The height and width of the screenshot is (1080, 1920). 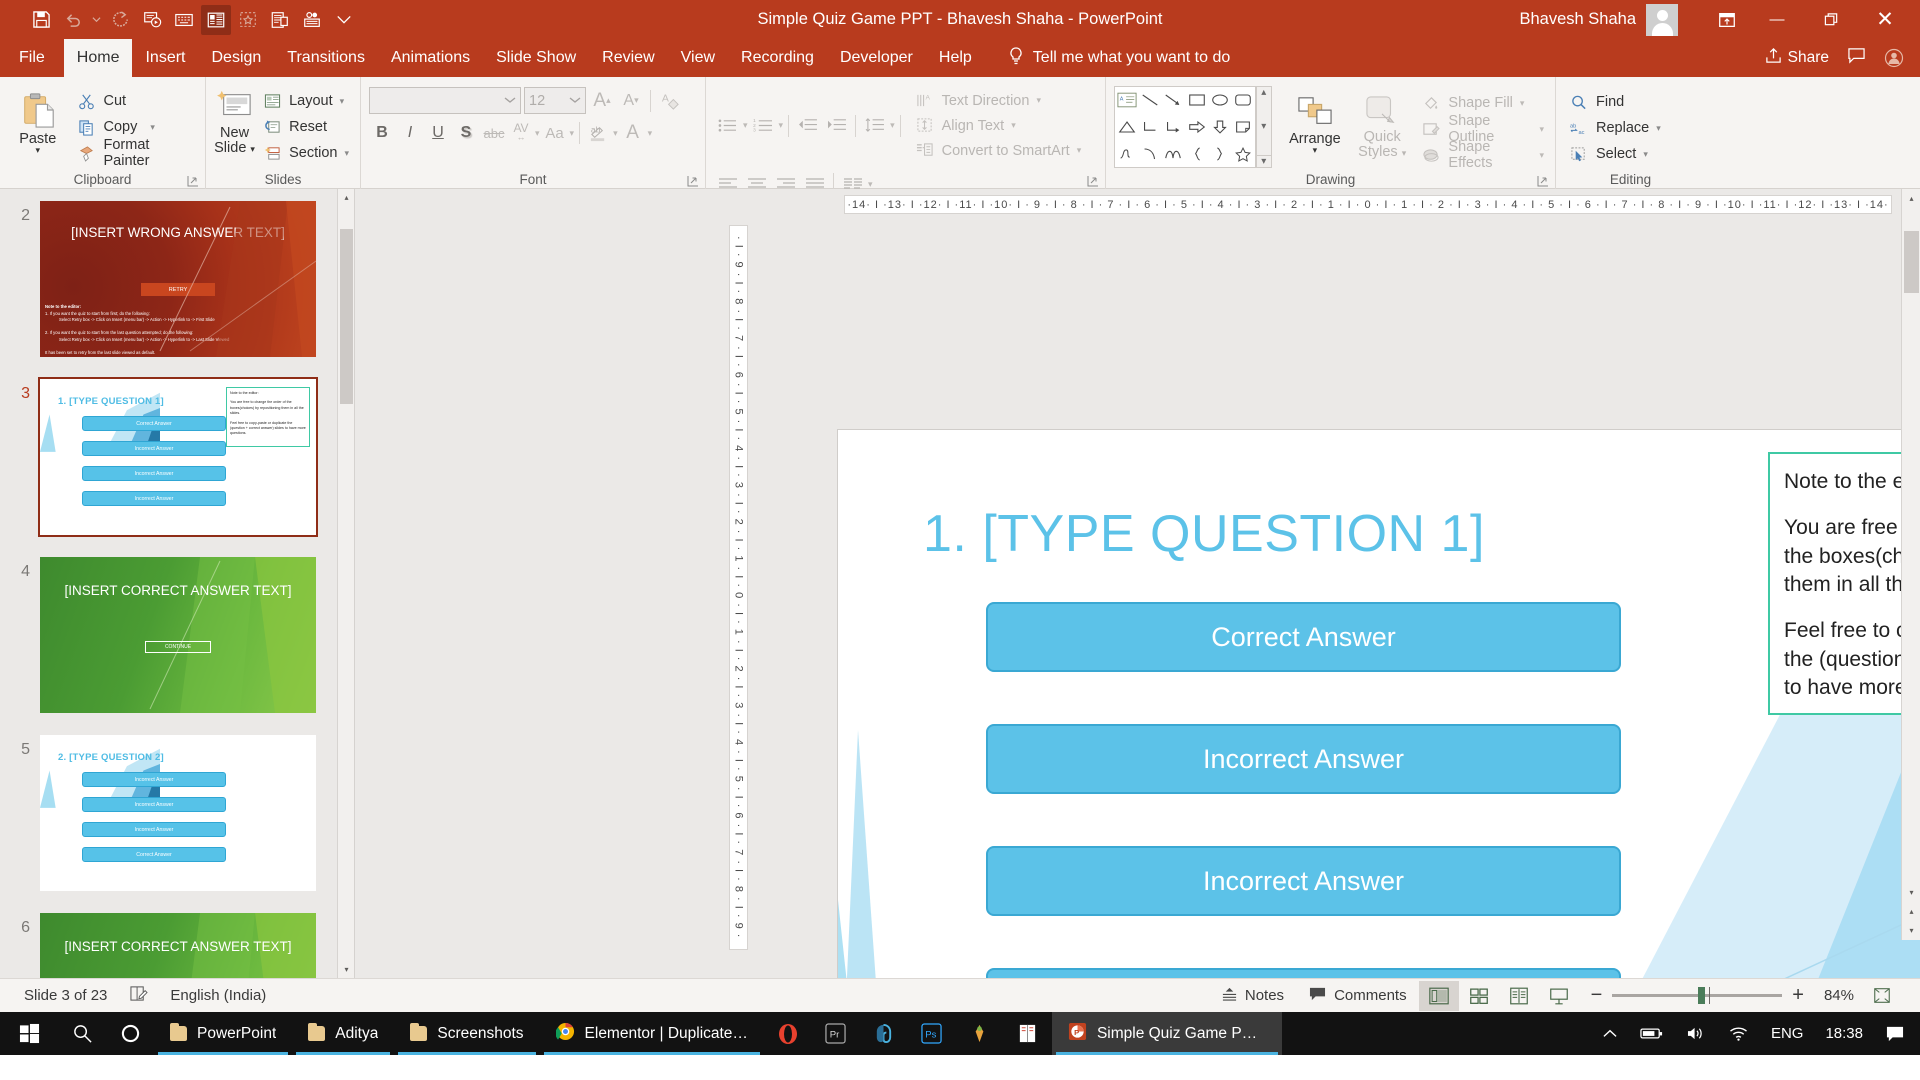 I want to click on character-spacing-dropdown-icon: ▾, so click(x=537, y=132).